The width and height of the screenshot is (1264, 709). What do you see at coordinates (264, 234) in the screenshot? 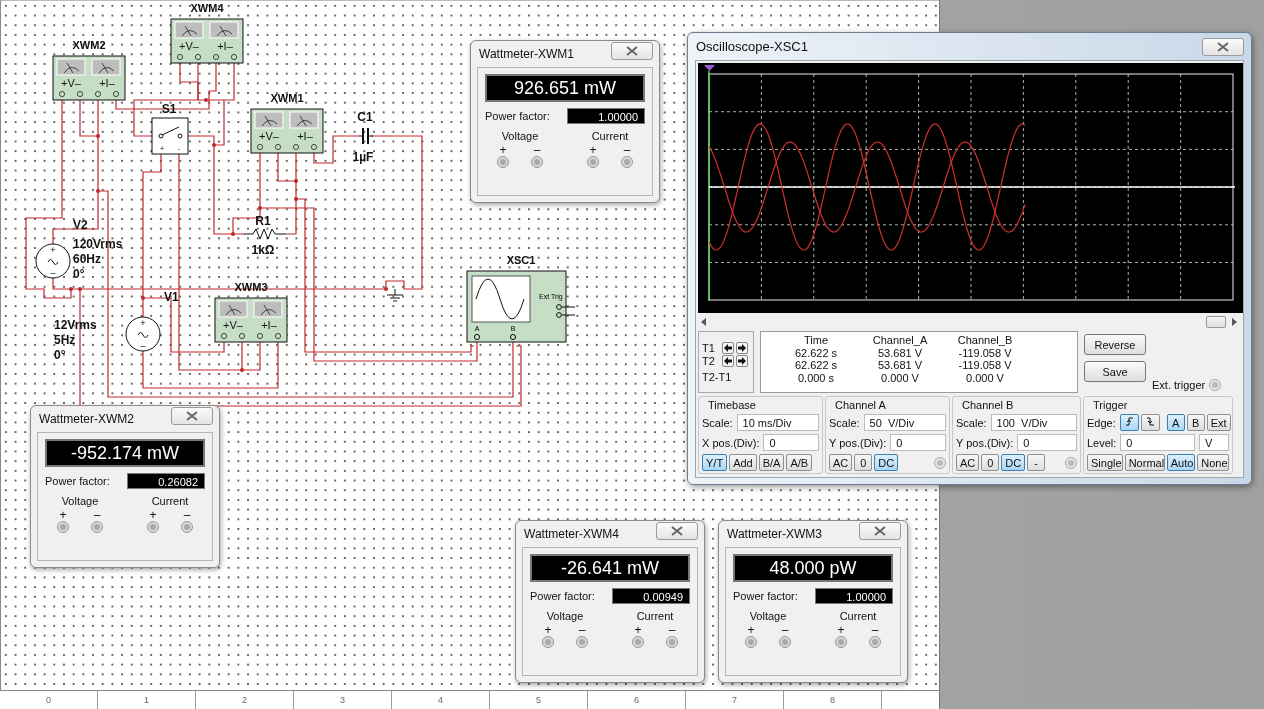
I see `resistor-symbol` at bounding box center [264, 234].